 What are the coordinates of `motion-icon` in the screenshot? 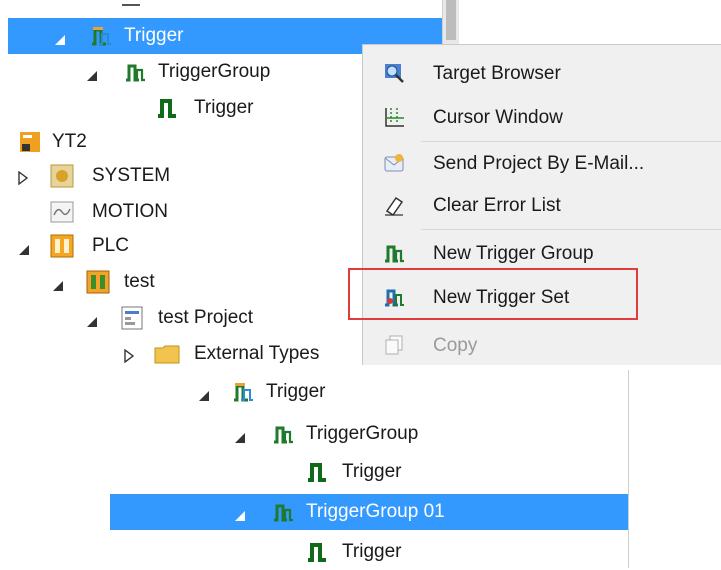 It's located at (62, 215).